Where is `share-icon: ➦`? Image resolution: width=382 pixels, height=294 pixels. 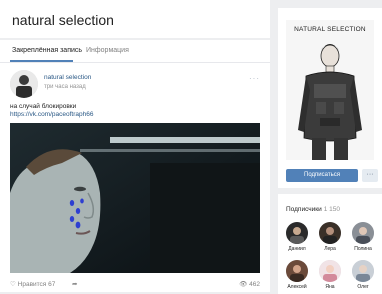
share-icon: ➦ is located at coordinates (75, 284).